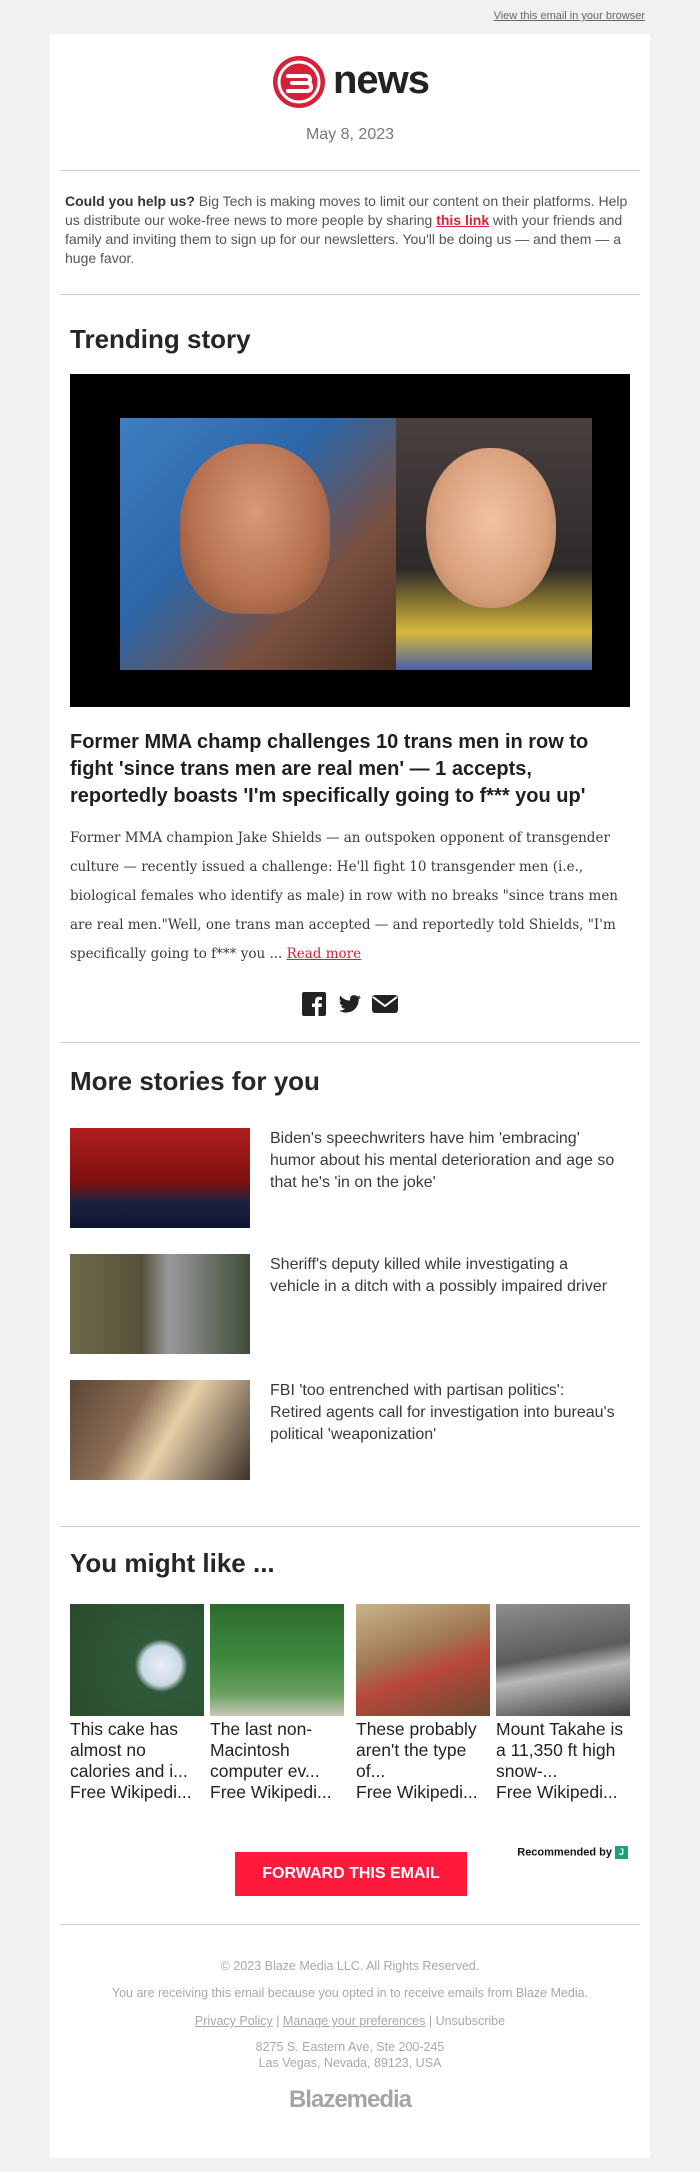 This screenshot has width=700, height=2172. Describe the element at coordinates (350, 1004) in the screenshot. I see `twitter-icon` at that location.